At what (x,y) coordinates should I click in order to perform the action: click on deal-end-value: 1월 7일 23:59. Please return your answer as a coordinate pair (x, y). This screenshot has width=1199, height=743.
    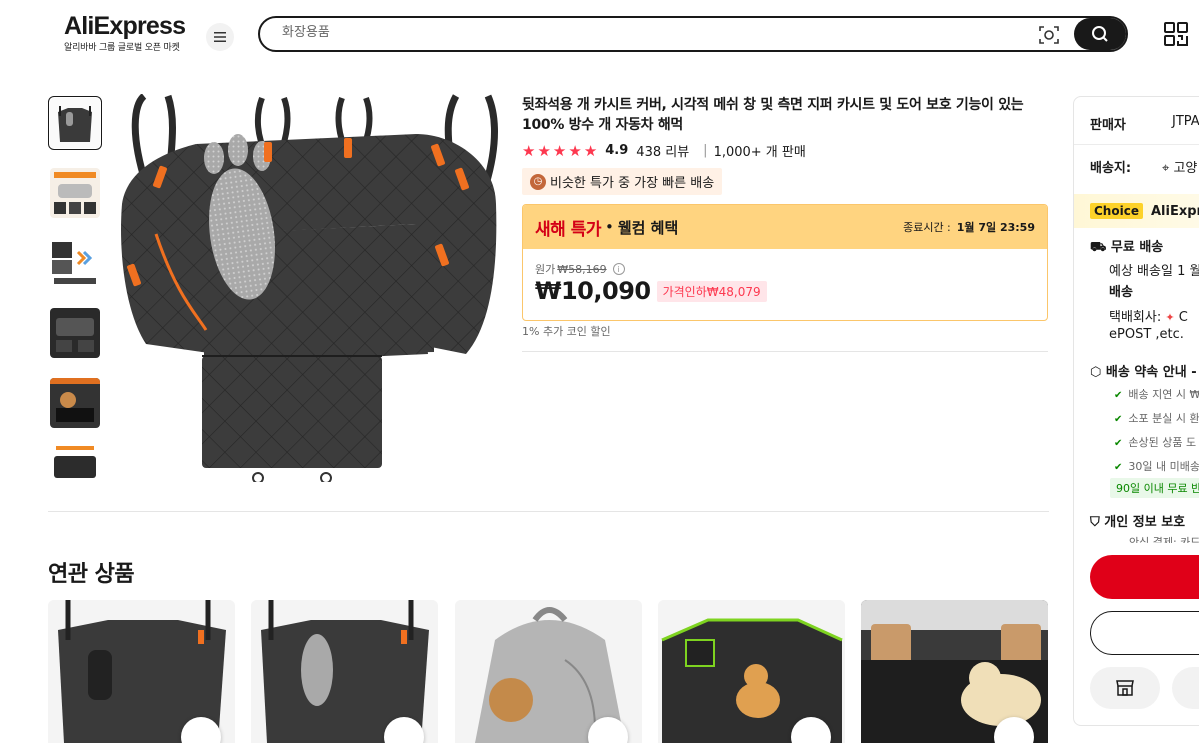
    Looking at the image, I should click on (995, 227).